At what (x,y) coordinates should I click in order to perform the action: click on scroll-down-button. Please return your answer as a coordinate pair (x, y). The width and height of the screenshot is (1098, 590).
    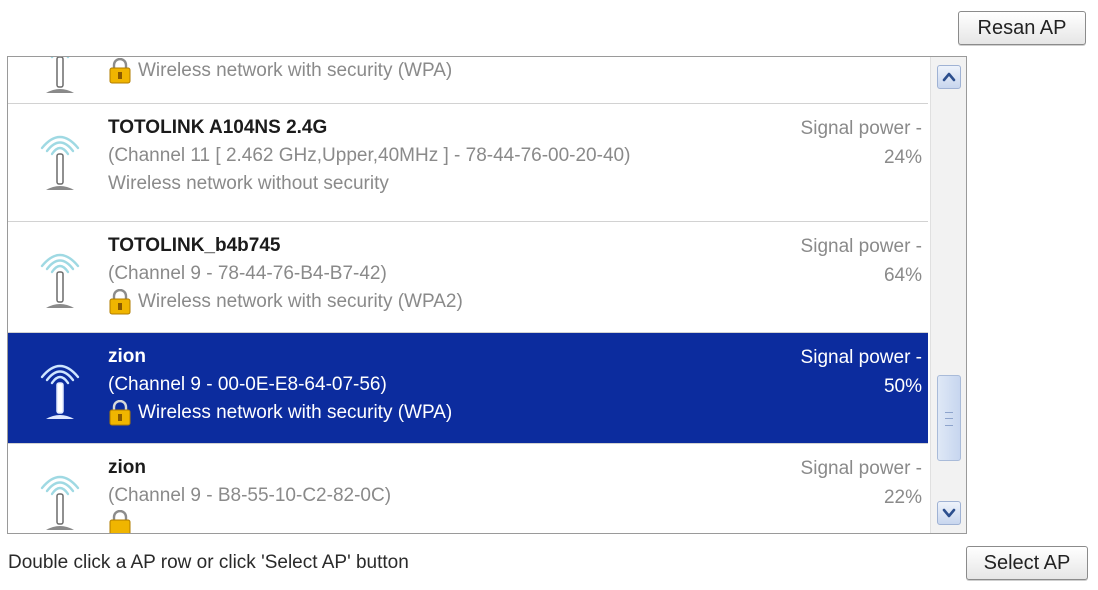
    Looking at the image, I should click on (949, 513).